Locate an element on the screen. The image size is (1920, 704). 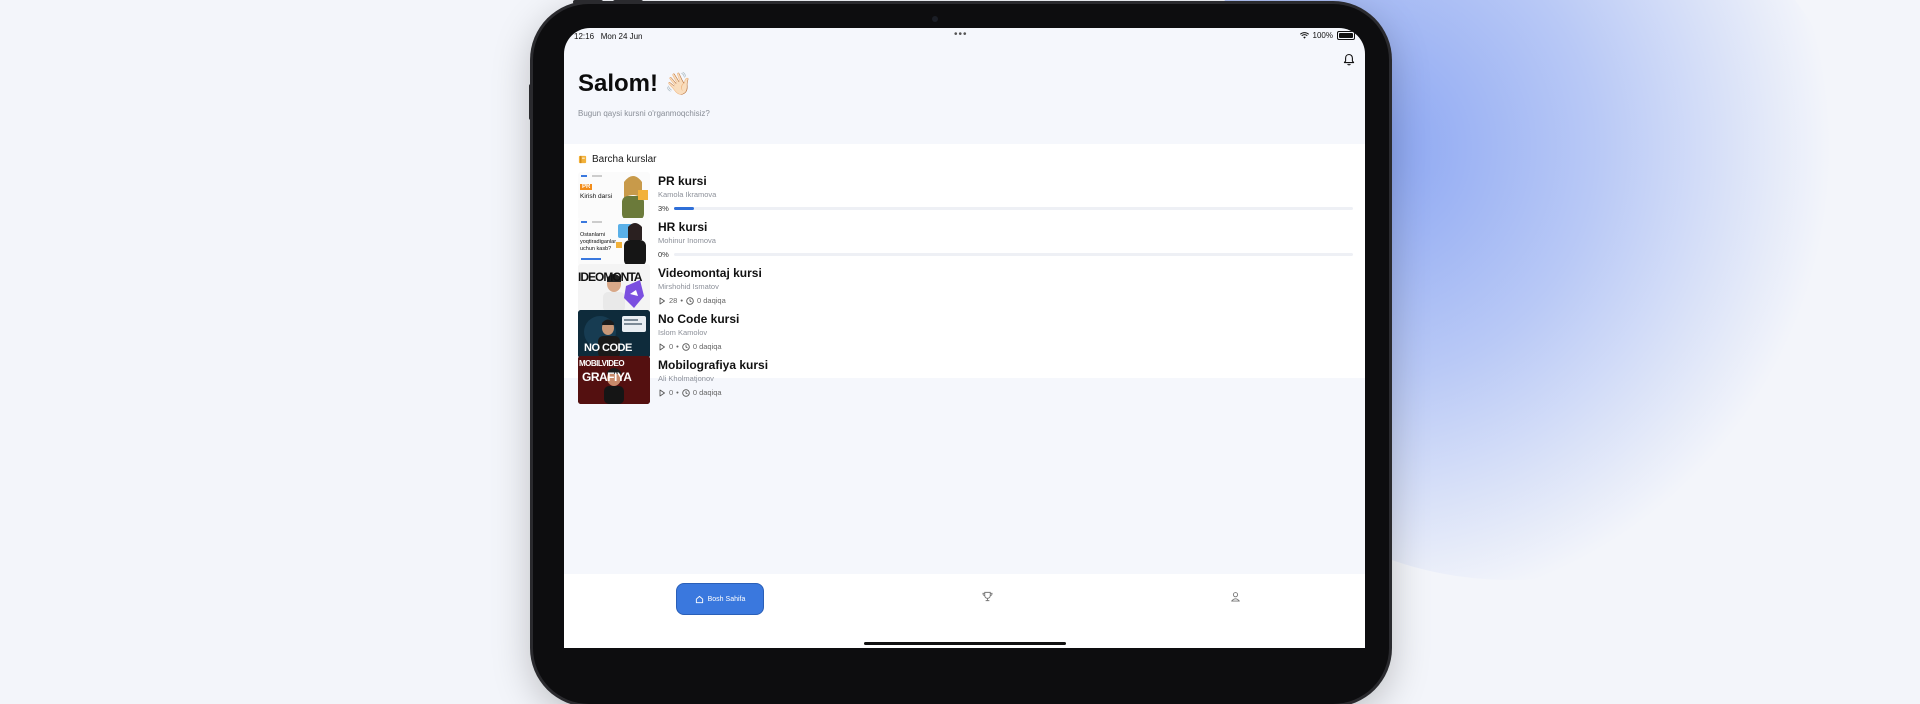
home-icon is located at coordinates (699, 599).